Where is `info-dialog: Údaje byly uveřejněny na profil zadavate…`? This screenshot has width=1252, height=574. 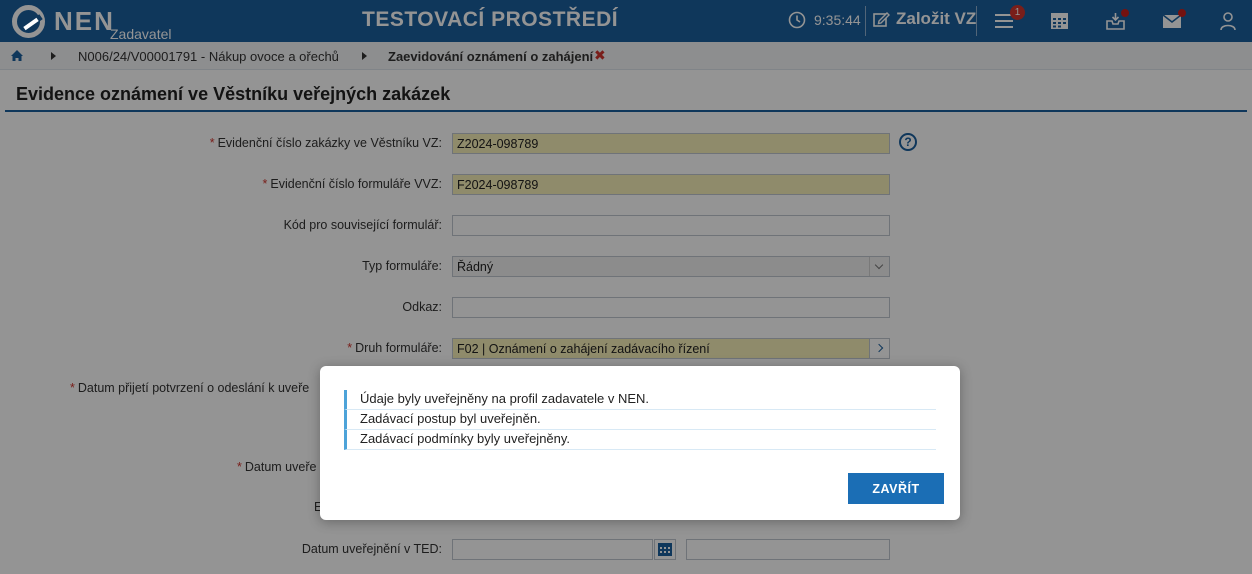
info-dialog: Údaje byly uveřejněny na profil zadavate… is located at coordinates (640, 443).